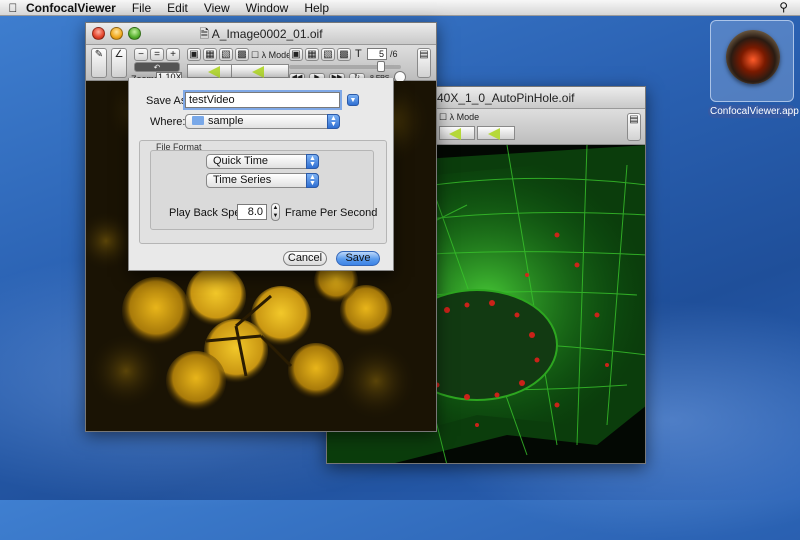 The width and height of the screenshot is (800, 540). Describe the element at coordinates (344, 54) in the screenshot. I see `time-3d-button: ▩` at that location.